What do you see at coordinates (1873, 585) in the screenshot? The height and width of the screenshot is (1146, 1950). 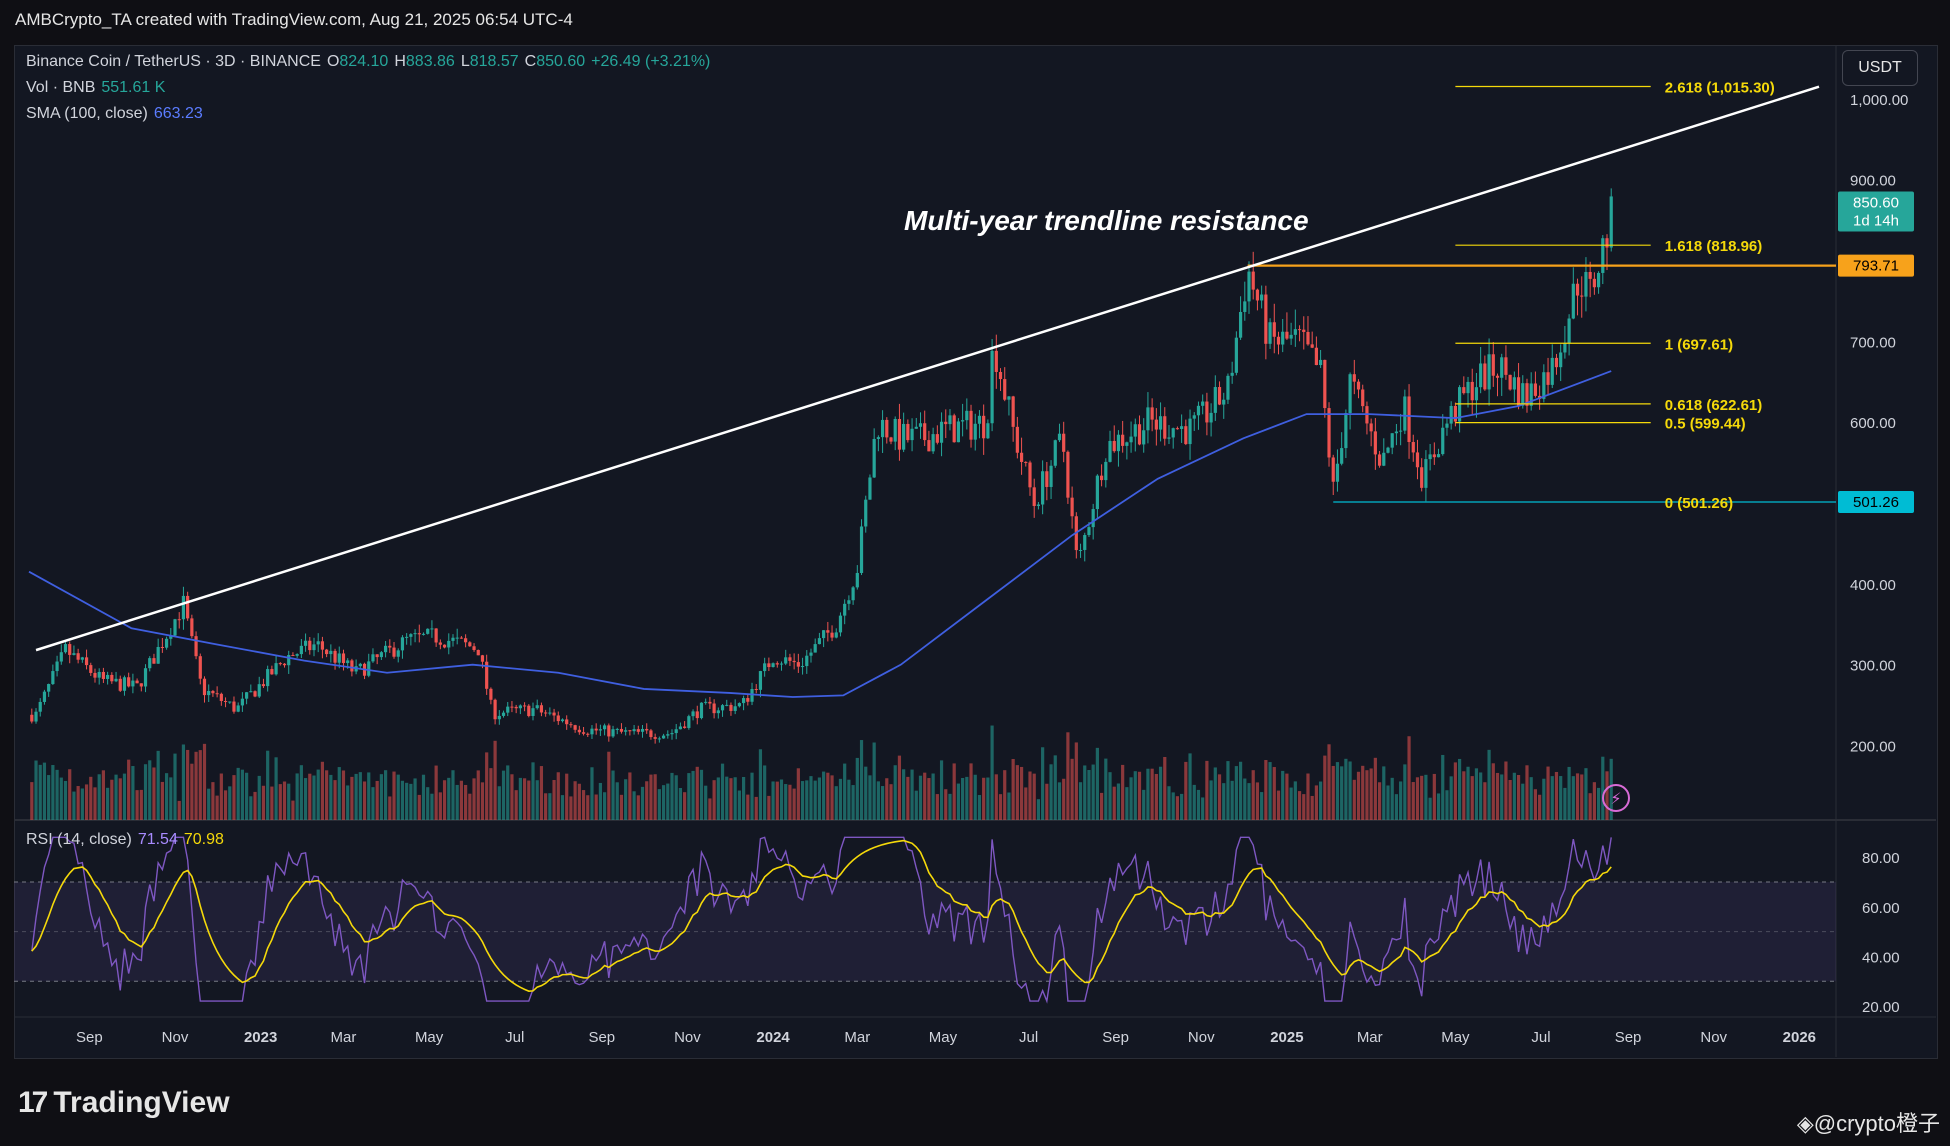 I see `price-tick-label: 400.00` at bounding box center [1873, 585].